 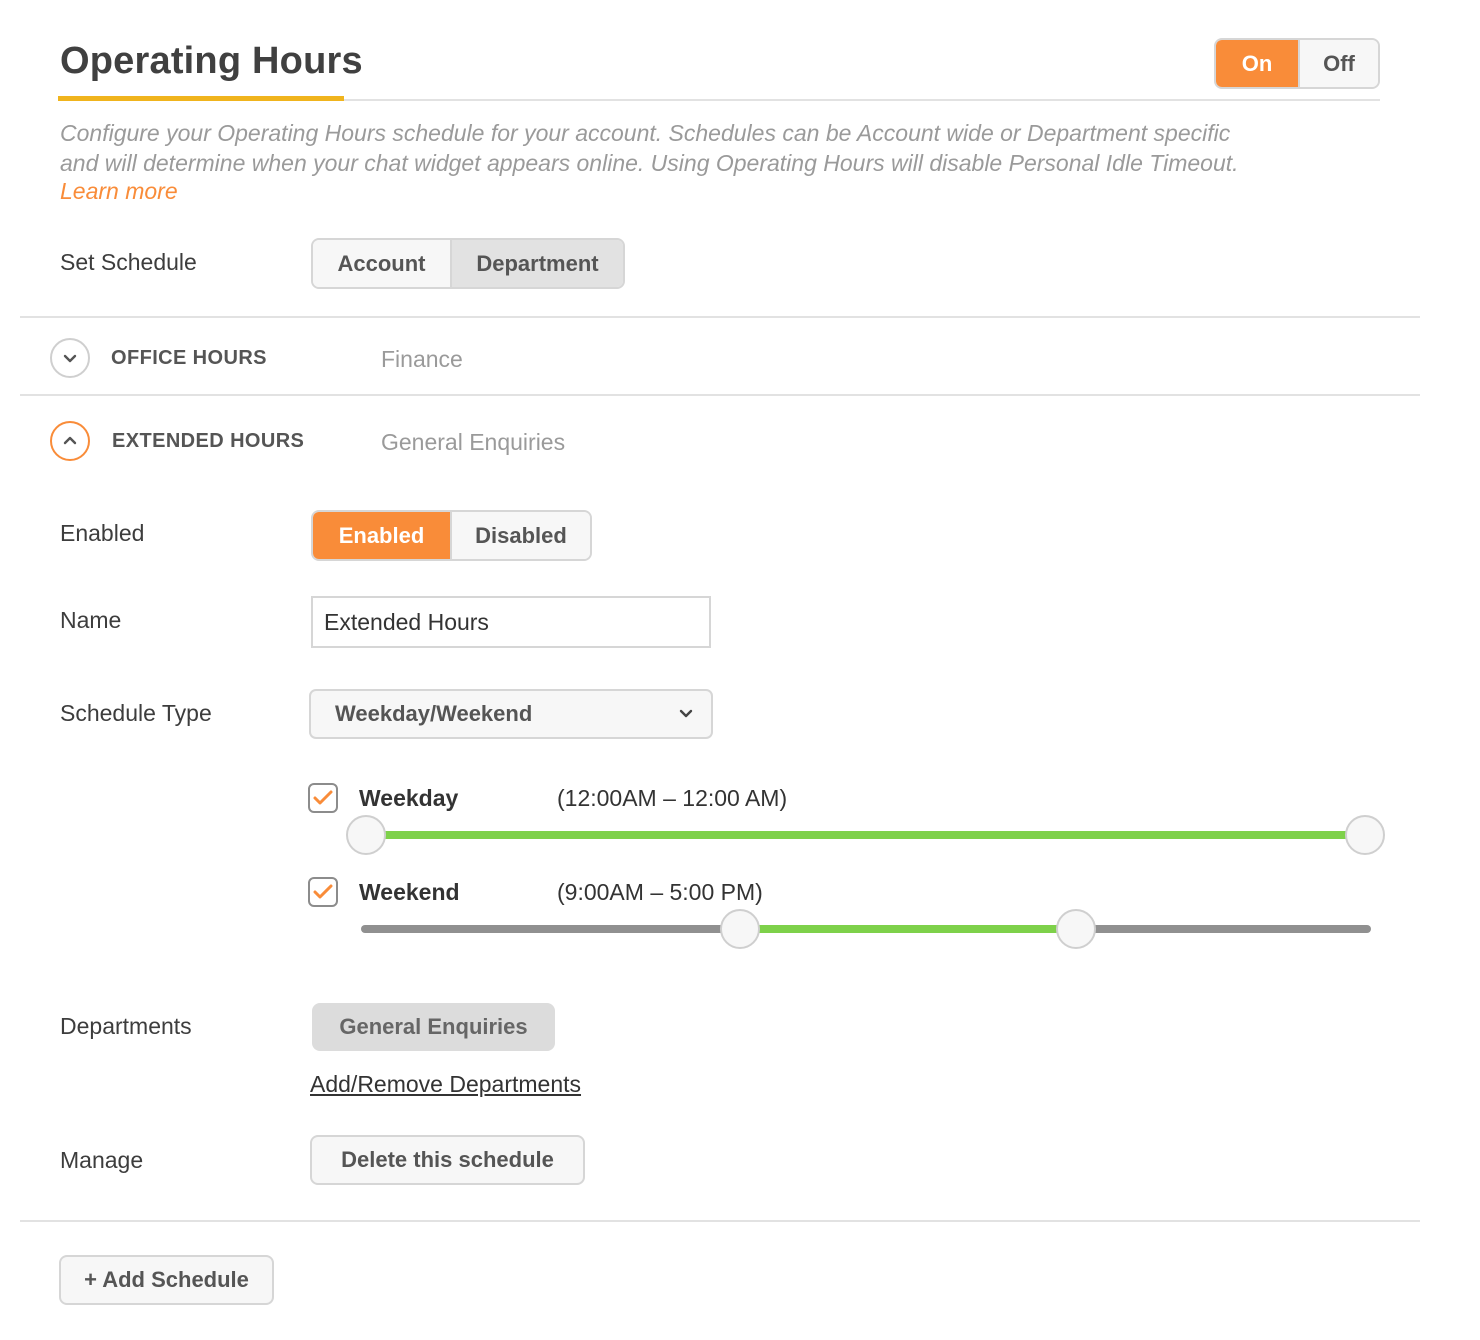 What do you see at coordinates (208, 441) in the screenshot?
I see `schedule-title-extended-hours: EXTENDED HOURS` at bounding box center [208, 441].